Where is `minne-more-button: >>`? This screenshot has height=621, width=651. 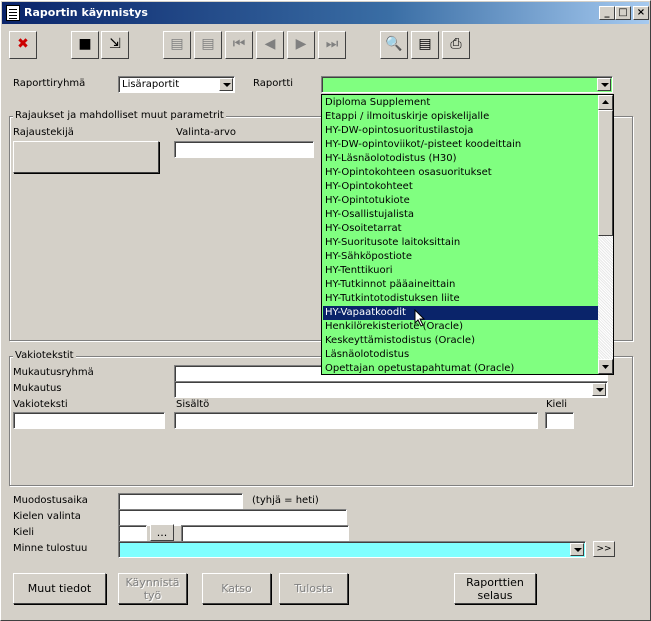 minne-more-button: >> is located at coordinates (604, 549).